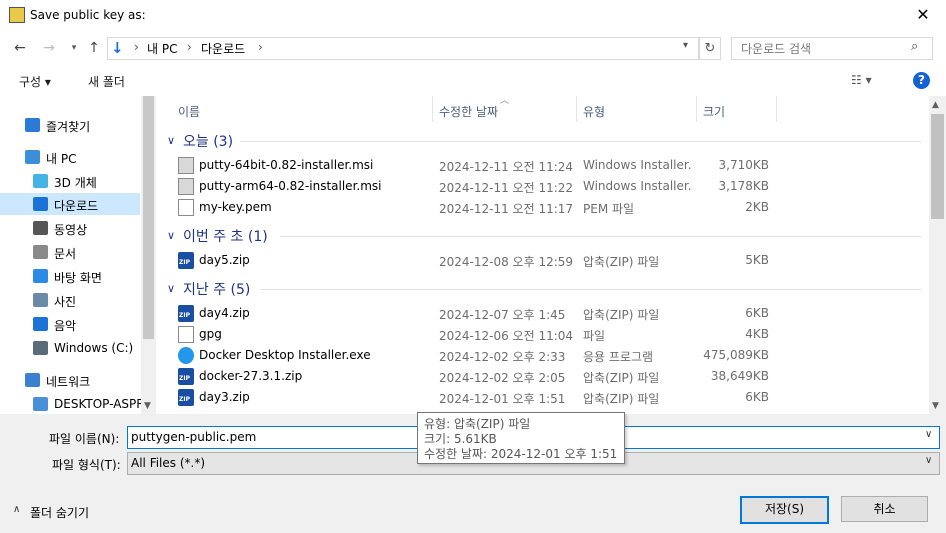 This screenshot has width=946, height=533. Describe the element at coordinates (189, 111) in the screenshot. I see `column-name: 이름` at that location.